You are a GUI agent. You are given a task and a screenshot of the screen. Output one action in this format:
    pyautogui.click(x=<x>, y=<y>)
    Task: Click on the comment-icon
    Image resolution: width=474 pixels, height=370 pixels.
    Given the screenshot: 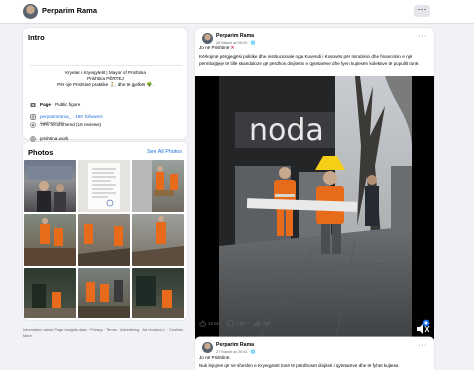 What is the action you would take?
    pyautogui.click(x=230, y=324)
    